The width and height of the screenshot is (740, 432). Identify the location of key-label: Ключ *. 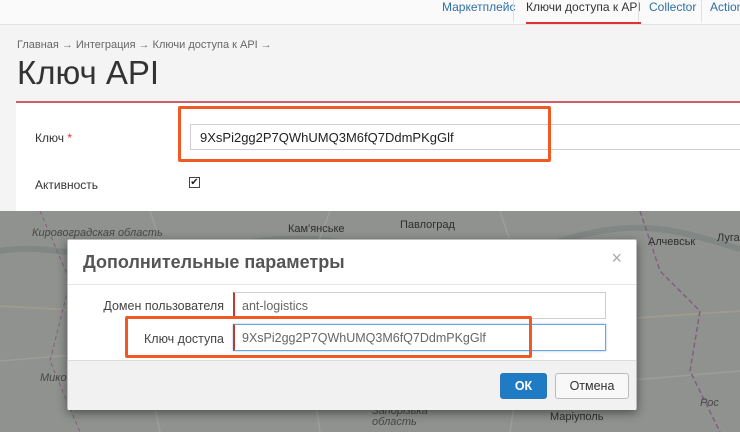
(53, 138).